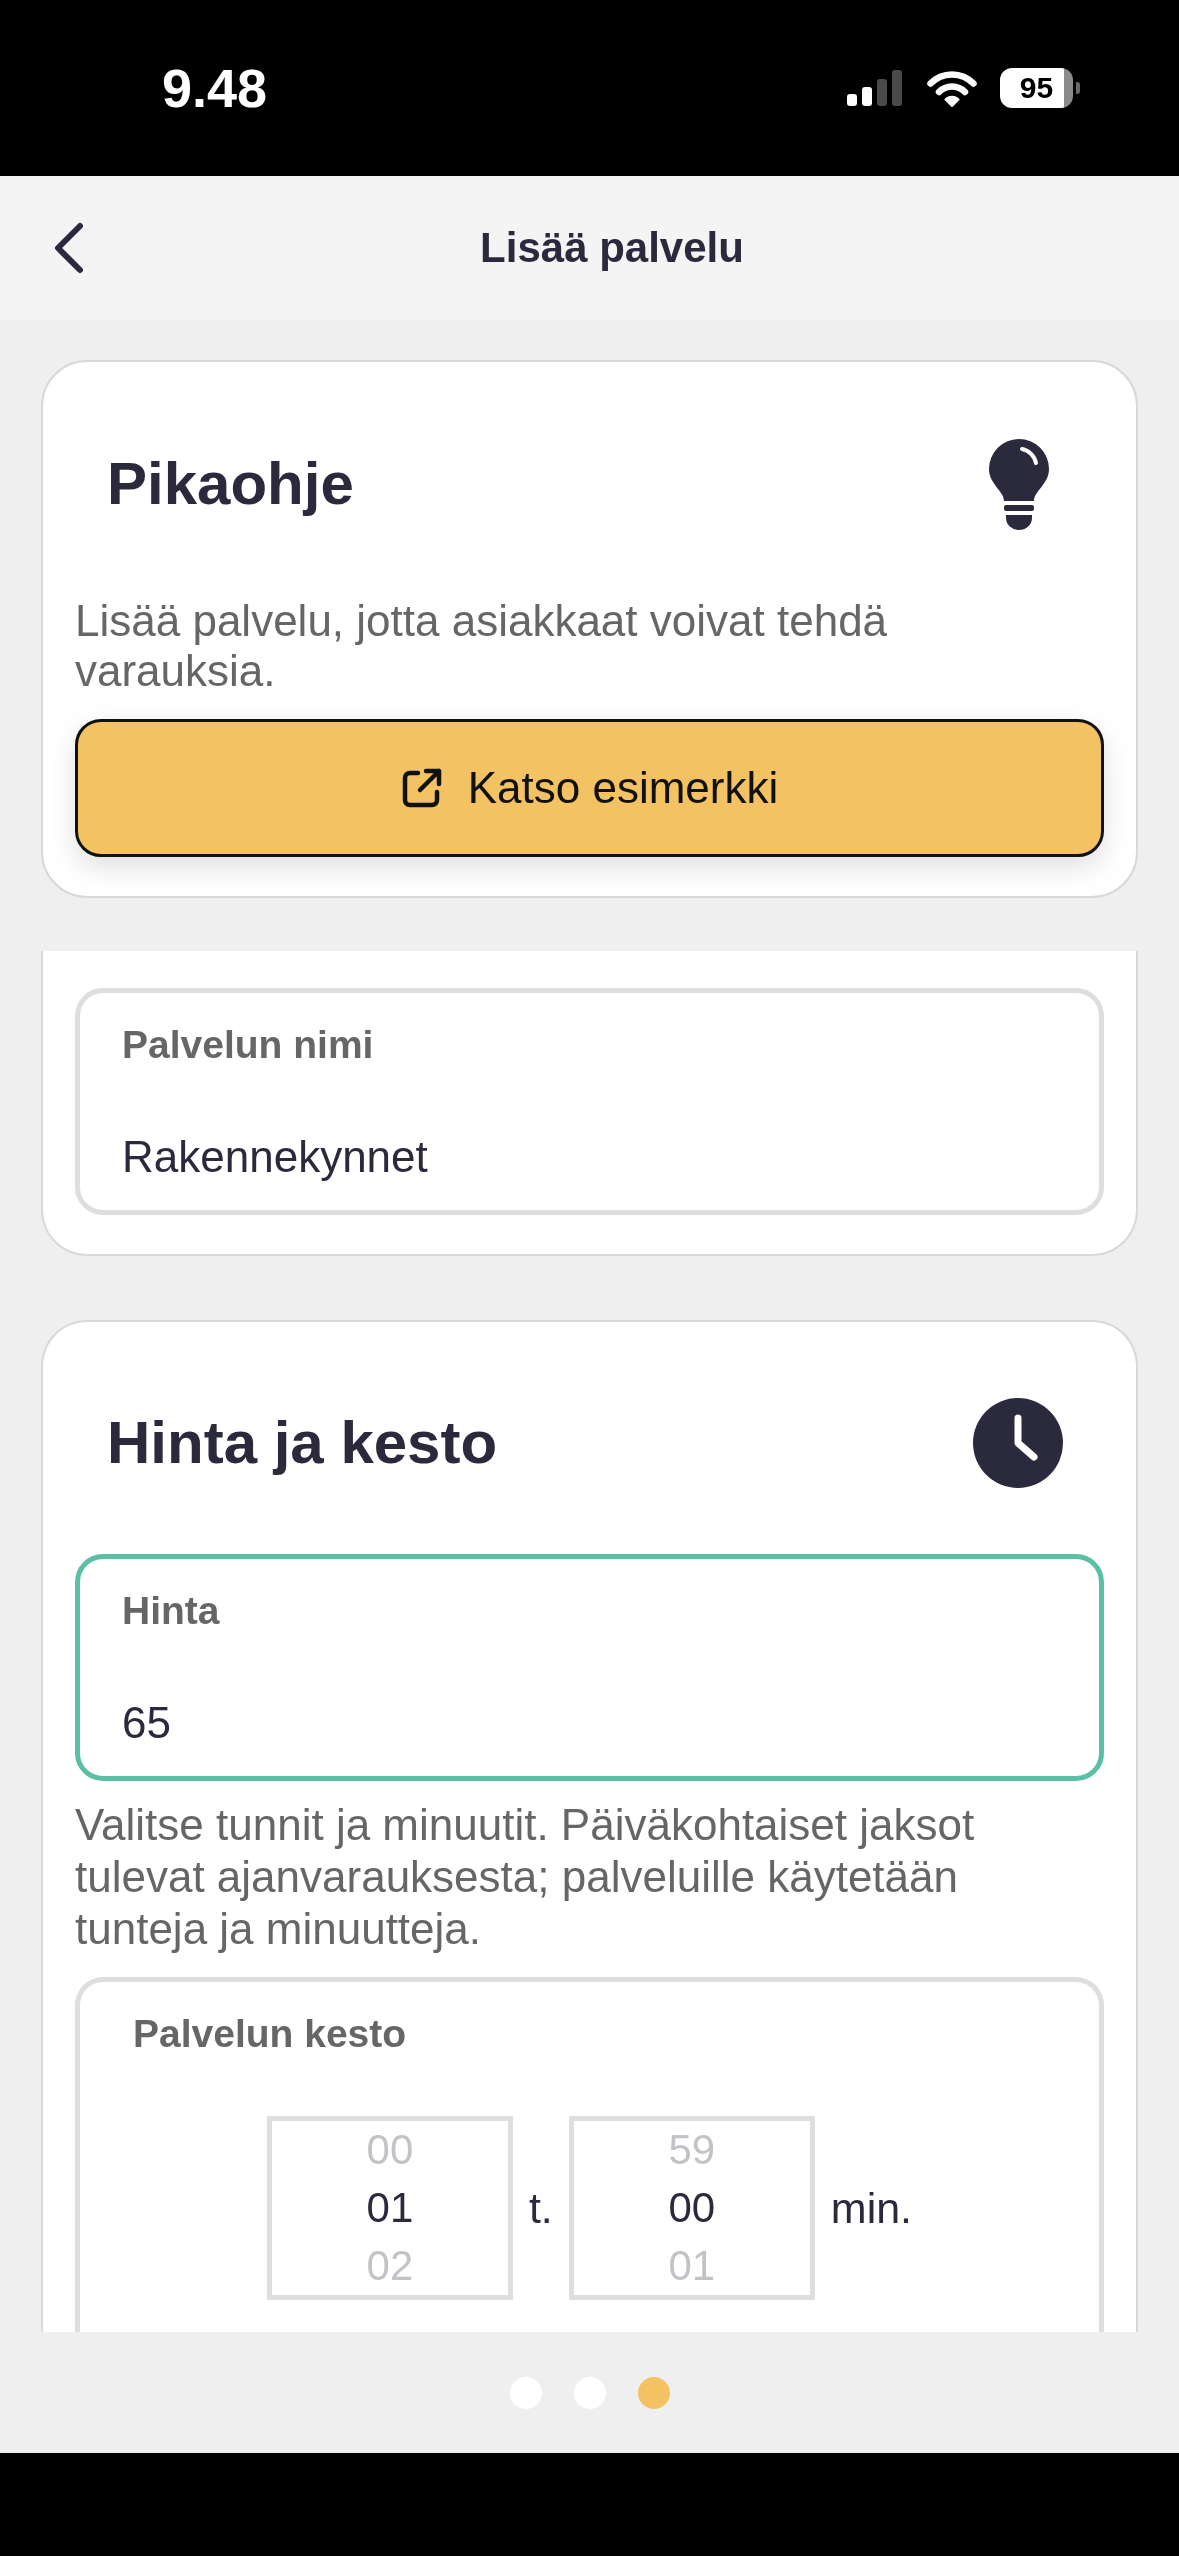  Describe the element at coordinates (540, 2208) in the screenshot. I see `unit-label: t.` at that location.